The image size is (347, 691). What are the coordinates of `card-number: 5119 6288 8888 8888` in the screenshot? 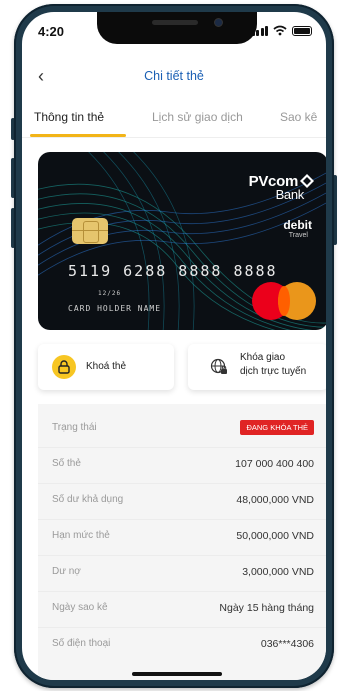 It's located at (173, 271).